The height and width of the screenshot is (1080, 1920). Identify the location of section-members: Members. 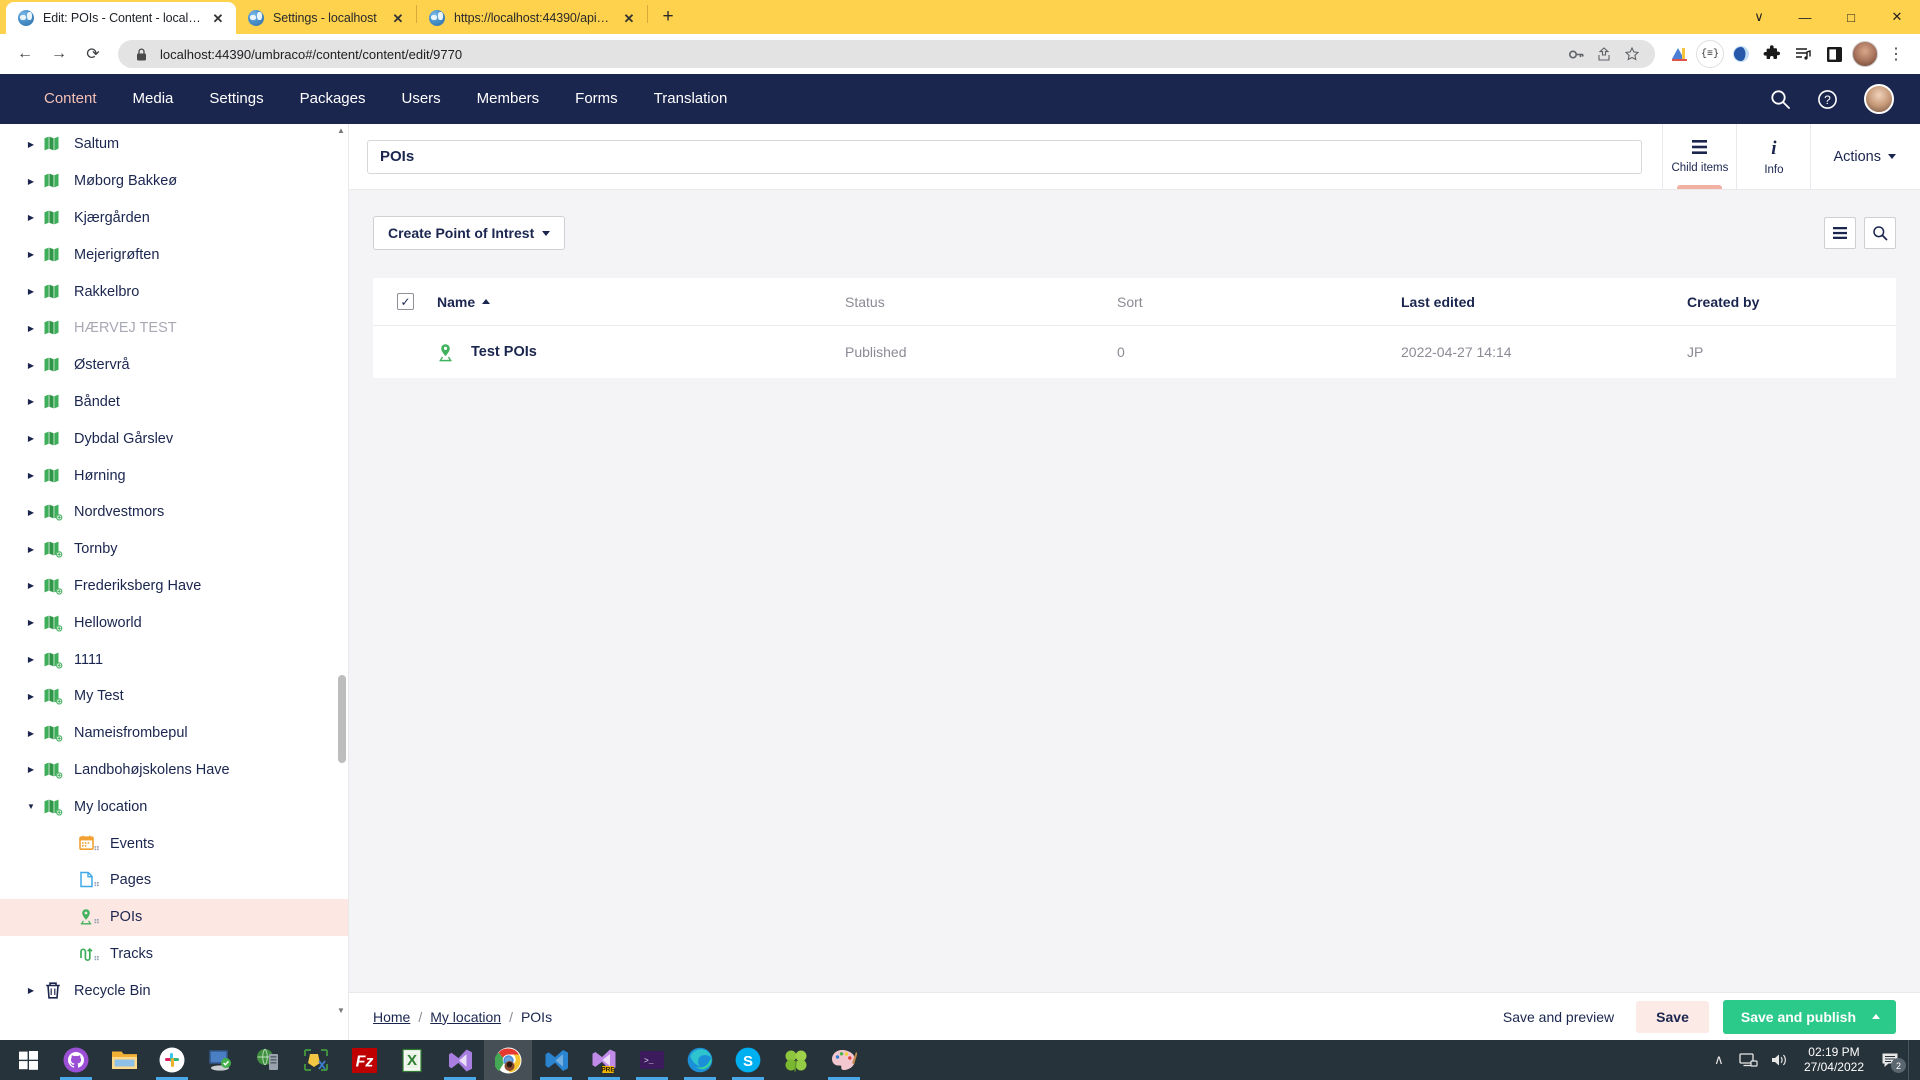
(508, 99).